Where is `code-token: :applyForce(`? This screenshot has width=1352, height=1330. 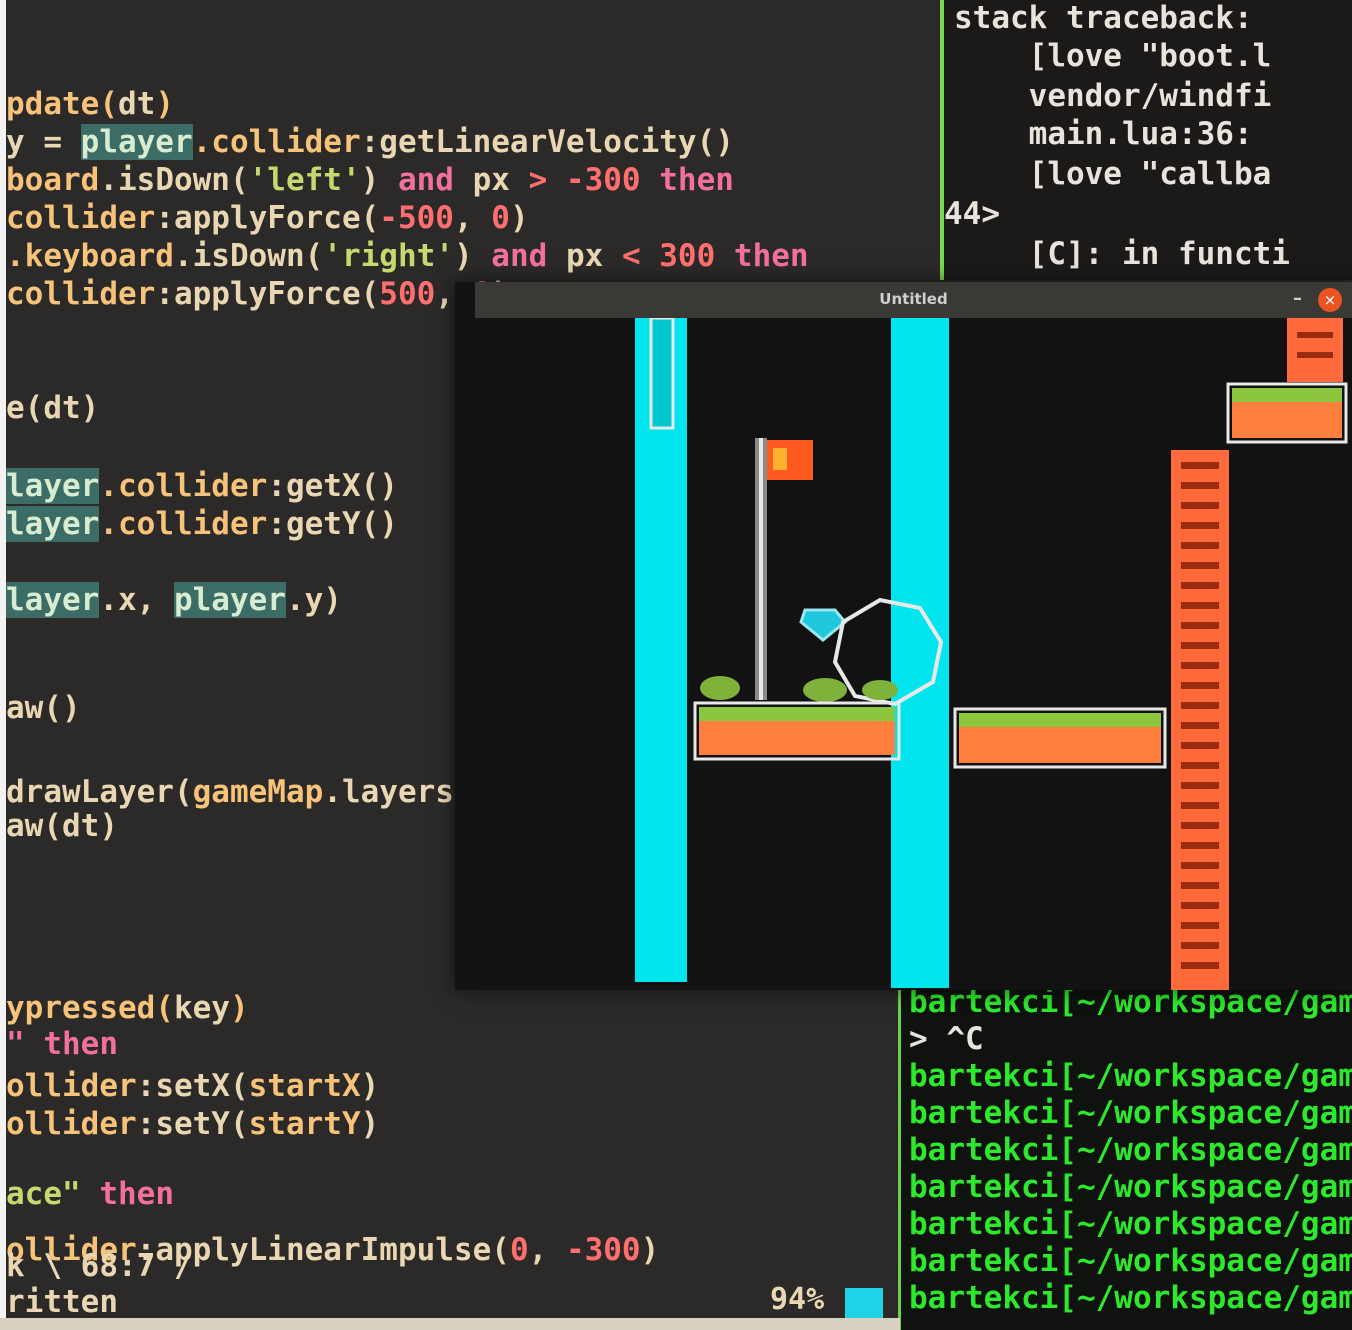
code-token: :applyForce( is located at coordinates (267, 218).